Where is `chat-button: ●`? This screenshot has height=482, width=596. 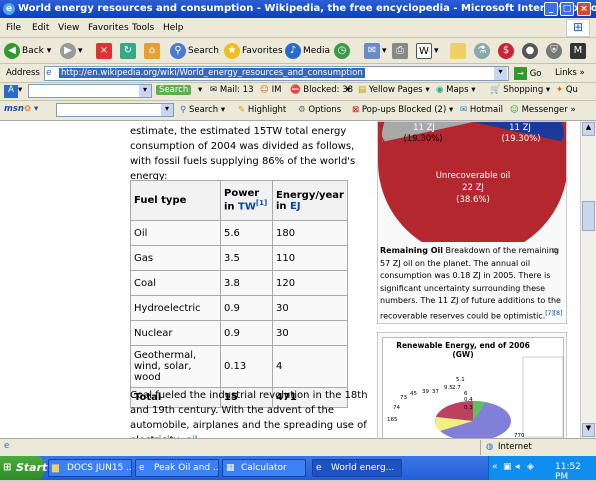
chat-button: ● is located at coordinates (531, 51).